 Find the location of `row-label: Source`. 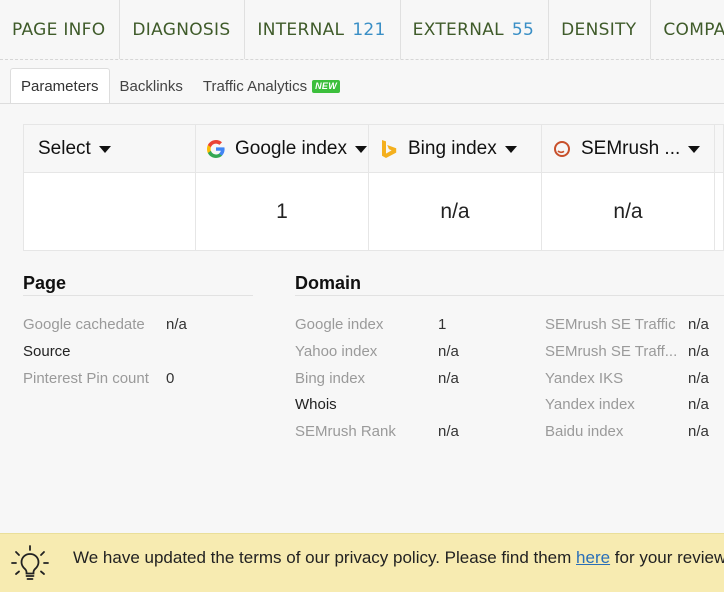

row-label: Source is located at coordinates (47, 351).